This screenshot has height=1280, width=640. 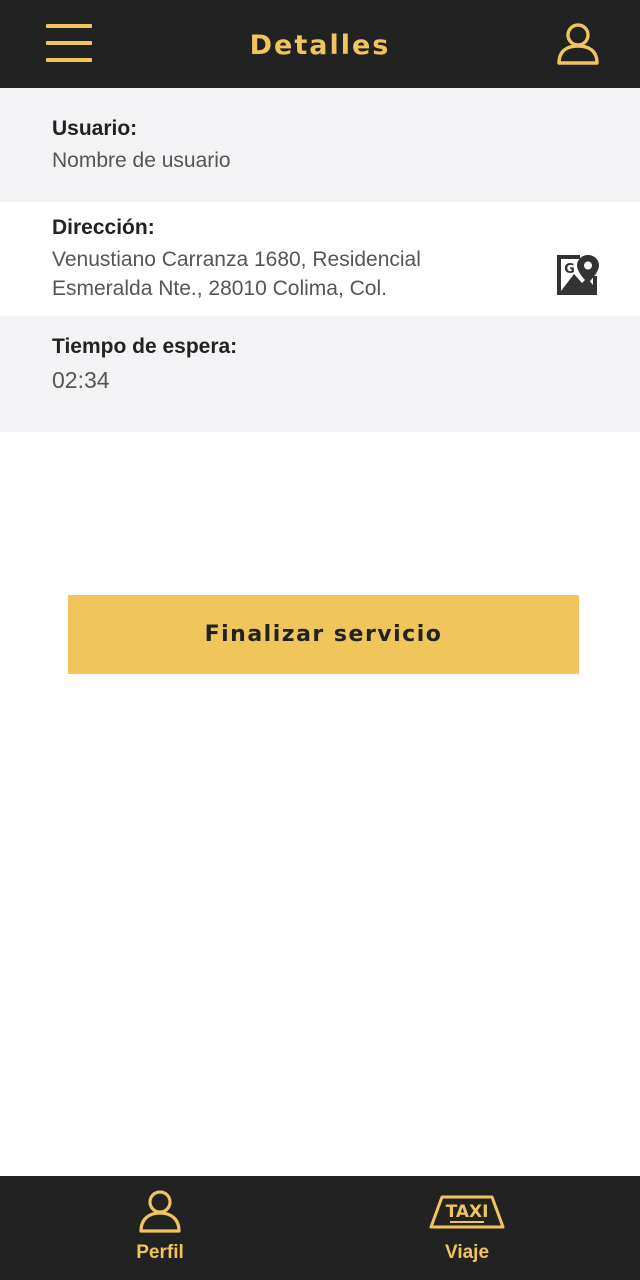 I want to click on bottom-nav-bar: Perfil TAXI Viaje, so click(x=320, y=1228).